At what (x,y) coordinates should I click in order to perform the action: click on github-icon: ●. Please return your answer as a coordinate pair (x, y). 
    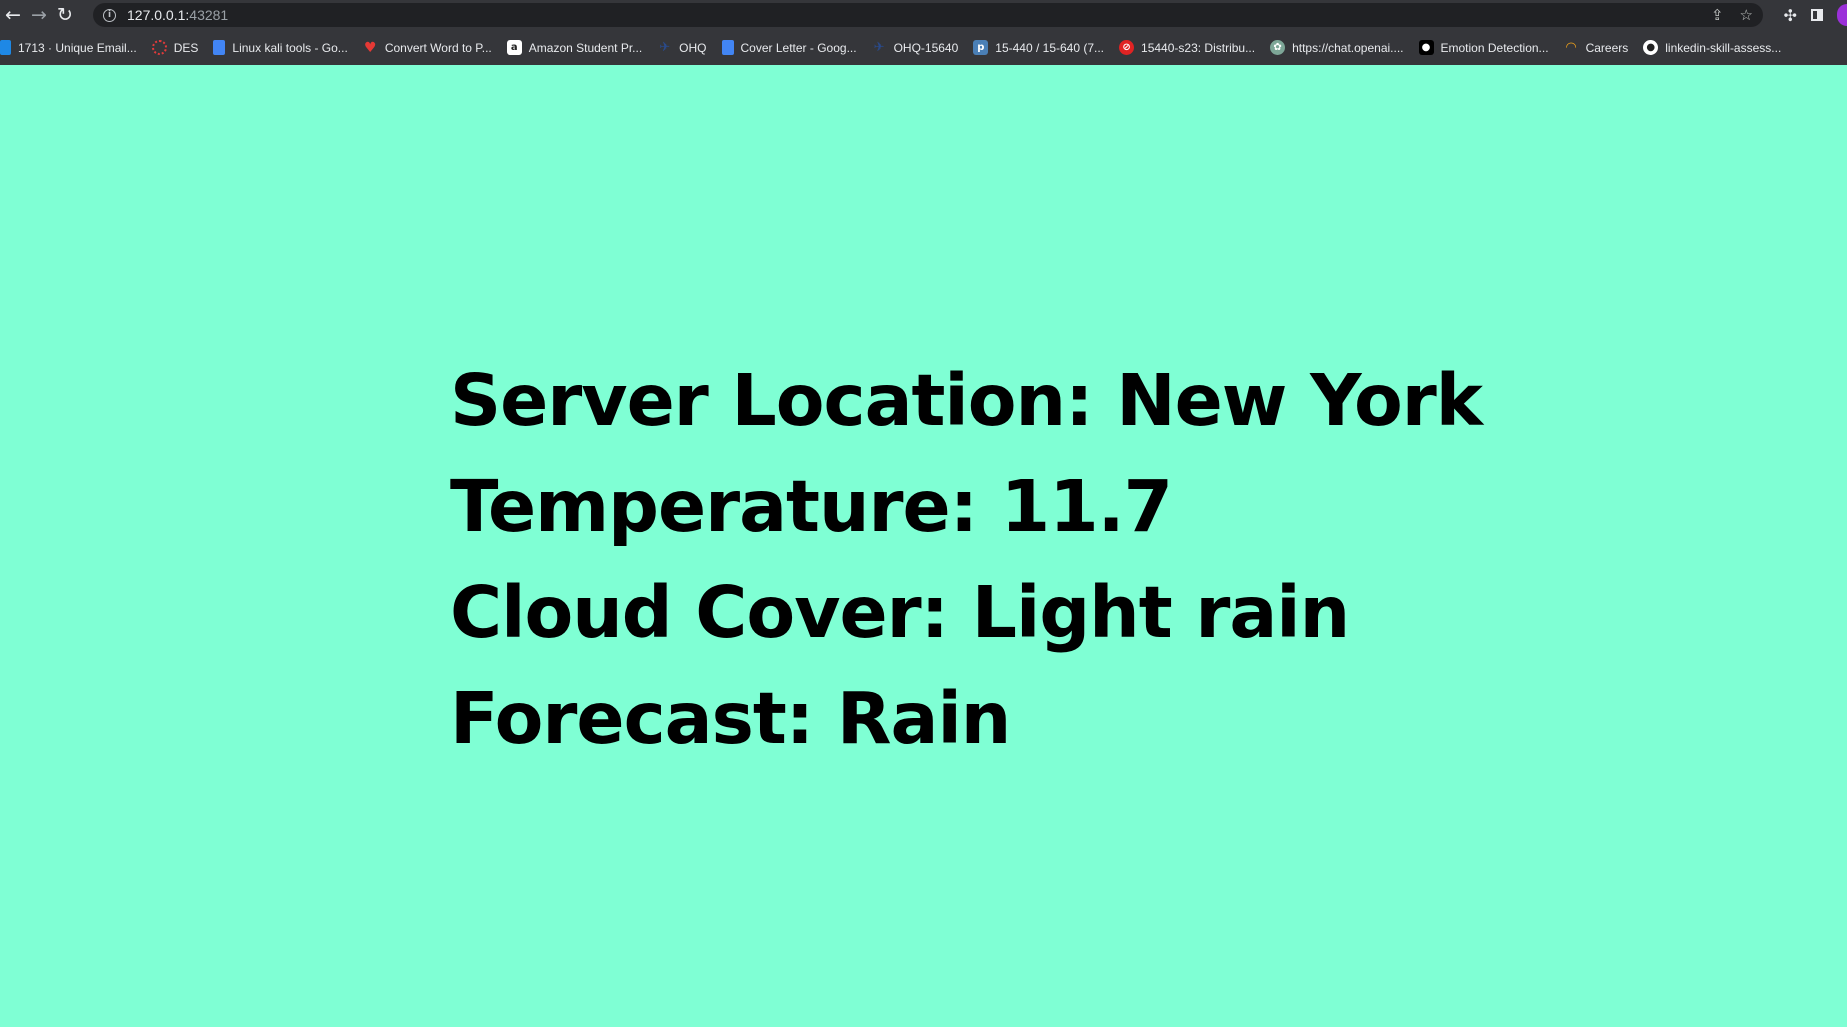
    Looking at the image, I should click on (1651, 47).